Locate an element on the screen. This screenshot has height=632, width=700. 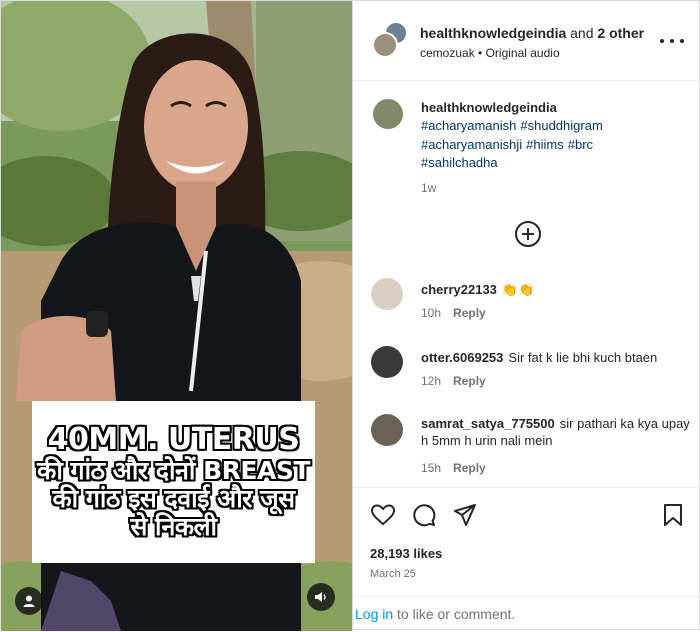
original-audio-link: Original audio is located at coordinates (523, 53).